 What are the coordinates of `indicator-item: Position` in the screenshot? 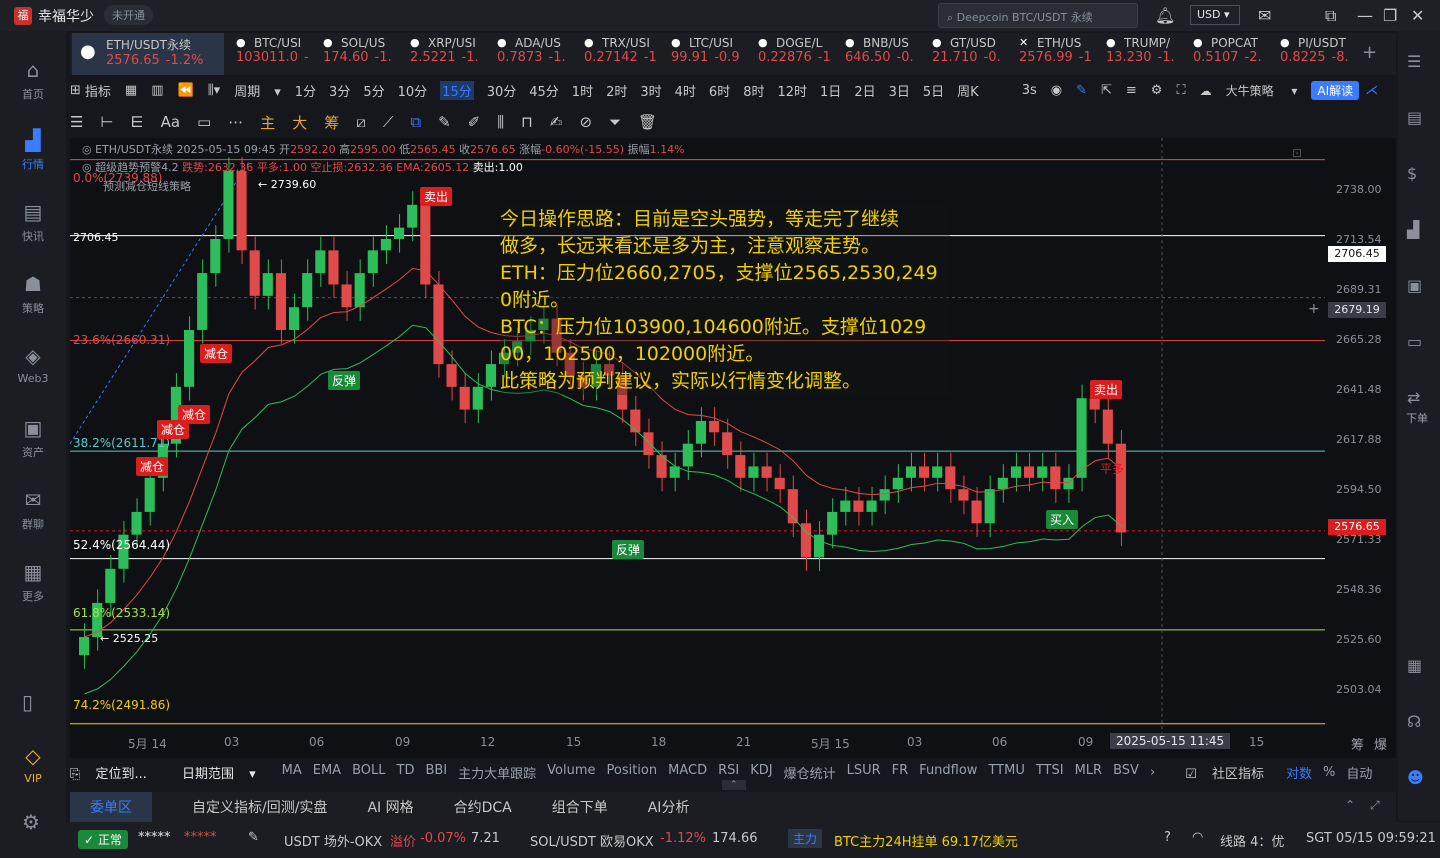 It's located at (632, 772).